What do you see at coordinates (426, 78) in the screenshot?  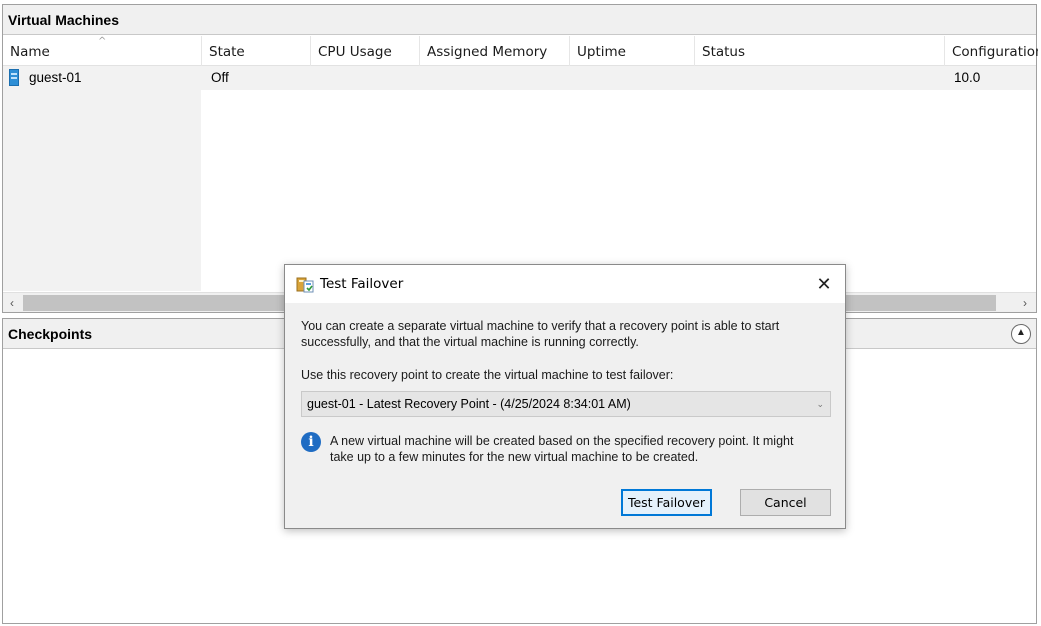 I see `vm-memory-cell` at bounding box center [426, 78].